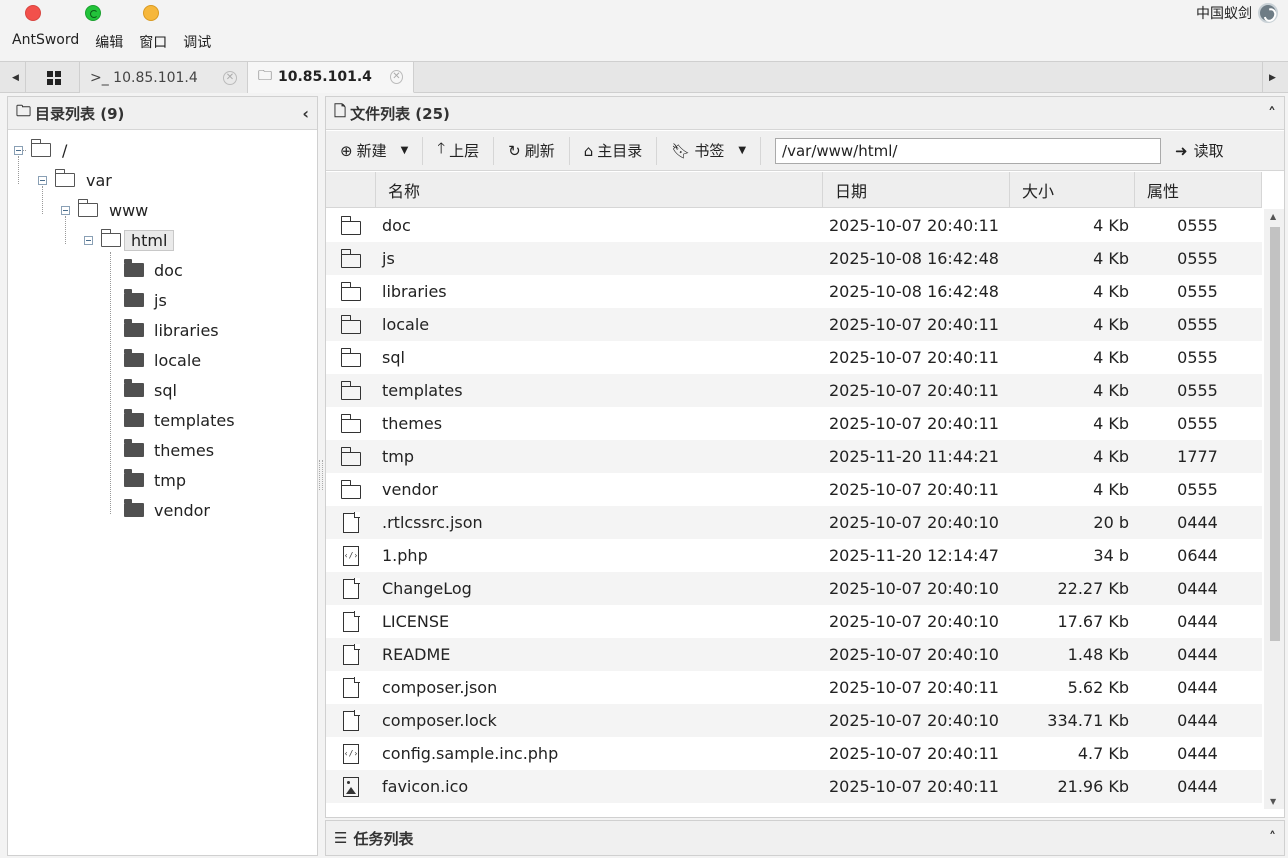  Describe the element at coordinates (916, 190) in the screenshot. I see `column-header-date: 日期` at that location.